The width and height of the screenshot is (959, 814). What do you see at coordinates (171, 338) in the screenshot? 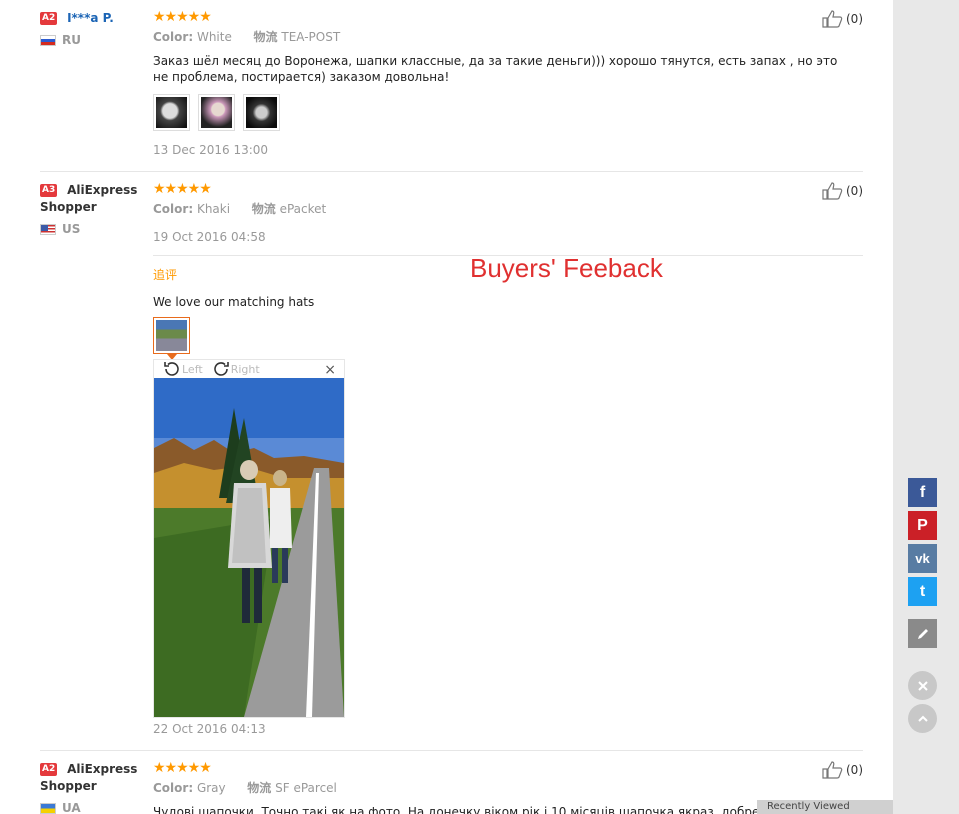
I see `review-photo-thumb-selected` at bounding box center [171, 338].